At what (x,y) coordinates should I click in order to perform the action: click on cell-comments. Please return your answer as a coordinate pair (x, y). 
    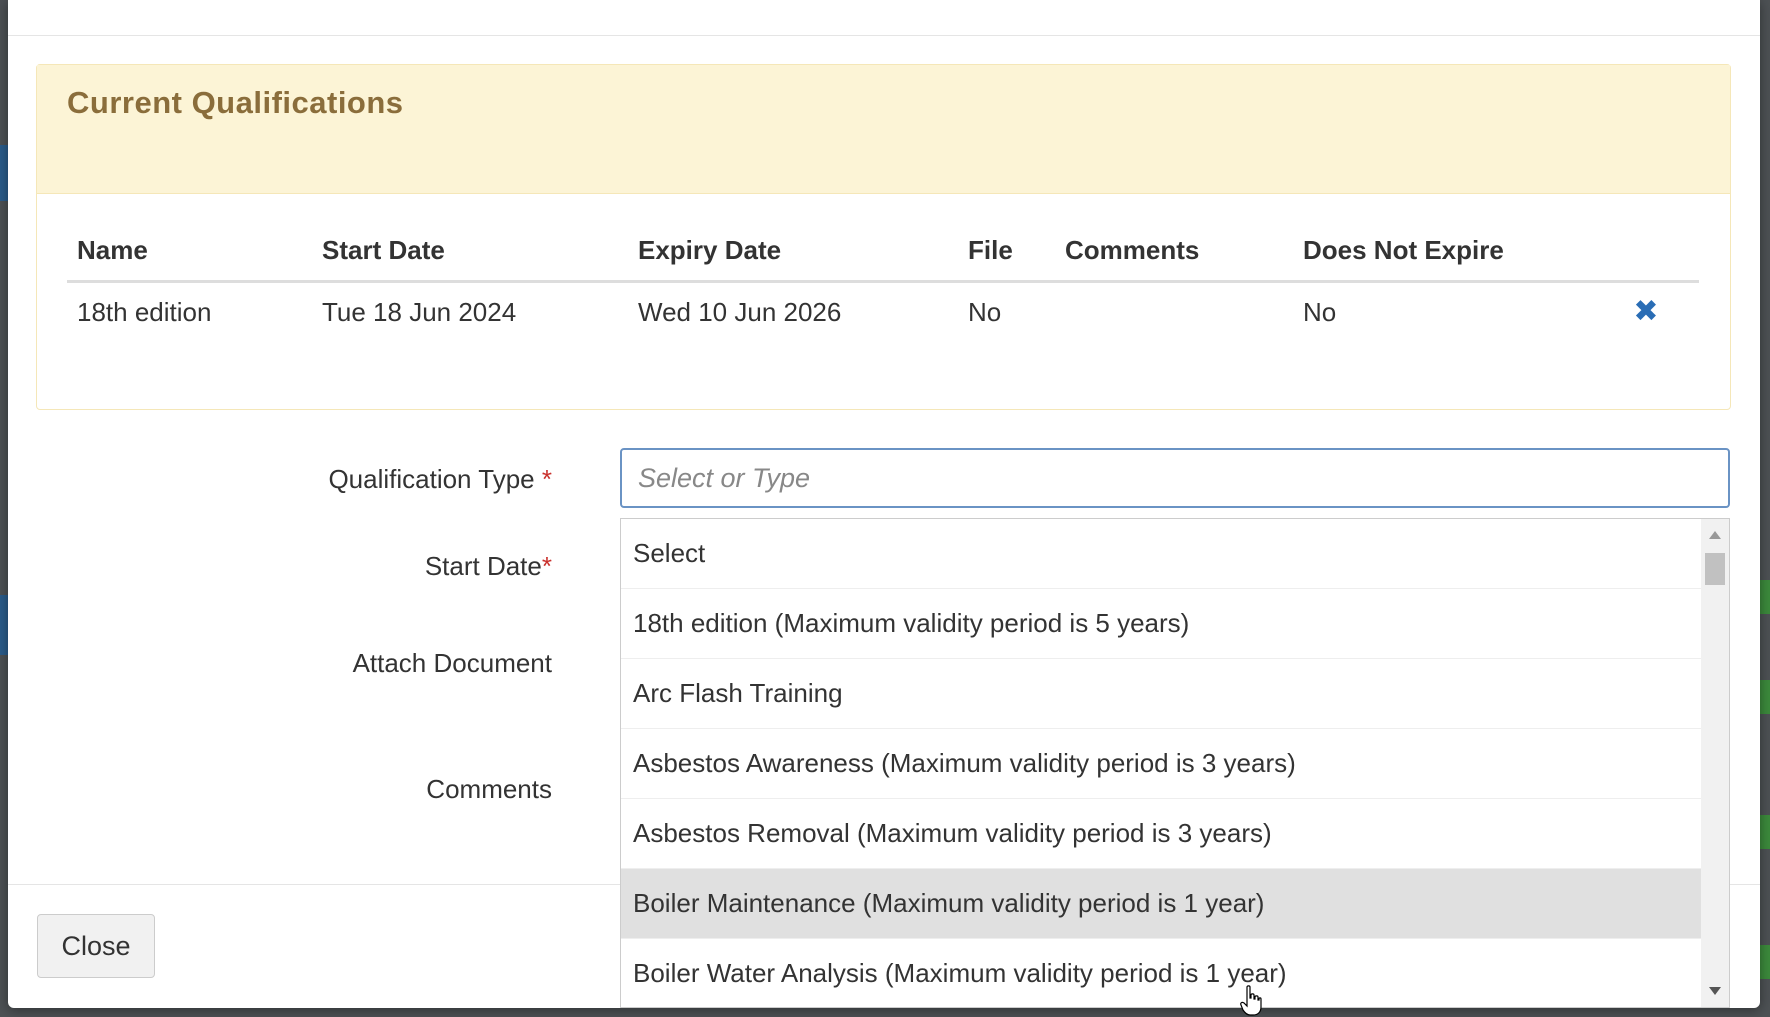
    Looking at the image, I should click on (1174, 312).